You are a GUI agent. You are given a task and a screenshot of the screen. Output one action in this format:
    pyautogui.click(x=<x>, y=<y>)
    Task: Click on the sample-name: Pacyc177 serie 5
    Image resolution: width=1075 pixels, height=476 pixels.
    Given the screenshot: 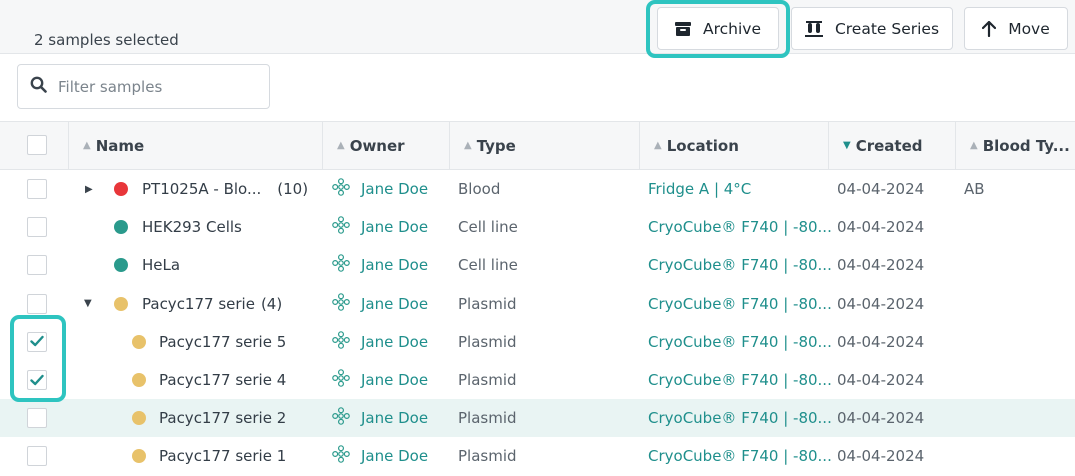 What is the action you would take?
    pyautogui.click(x=223, y=341)
    